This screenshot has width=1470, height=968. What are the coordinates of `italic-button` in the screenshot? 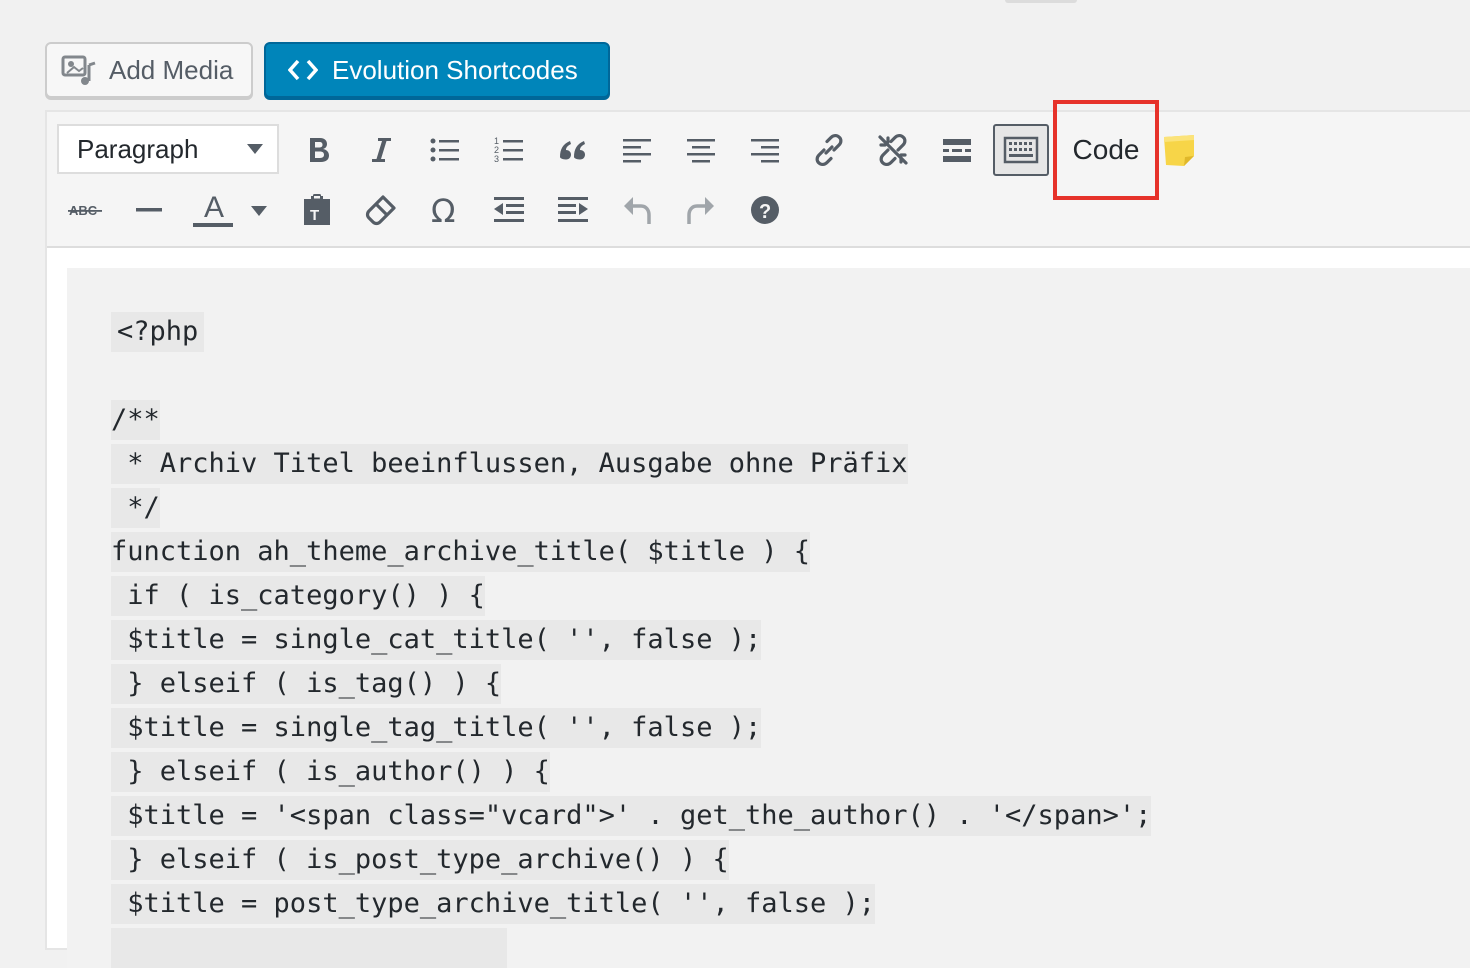 It's located at (381, 150).